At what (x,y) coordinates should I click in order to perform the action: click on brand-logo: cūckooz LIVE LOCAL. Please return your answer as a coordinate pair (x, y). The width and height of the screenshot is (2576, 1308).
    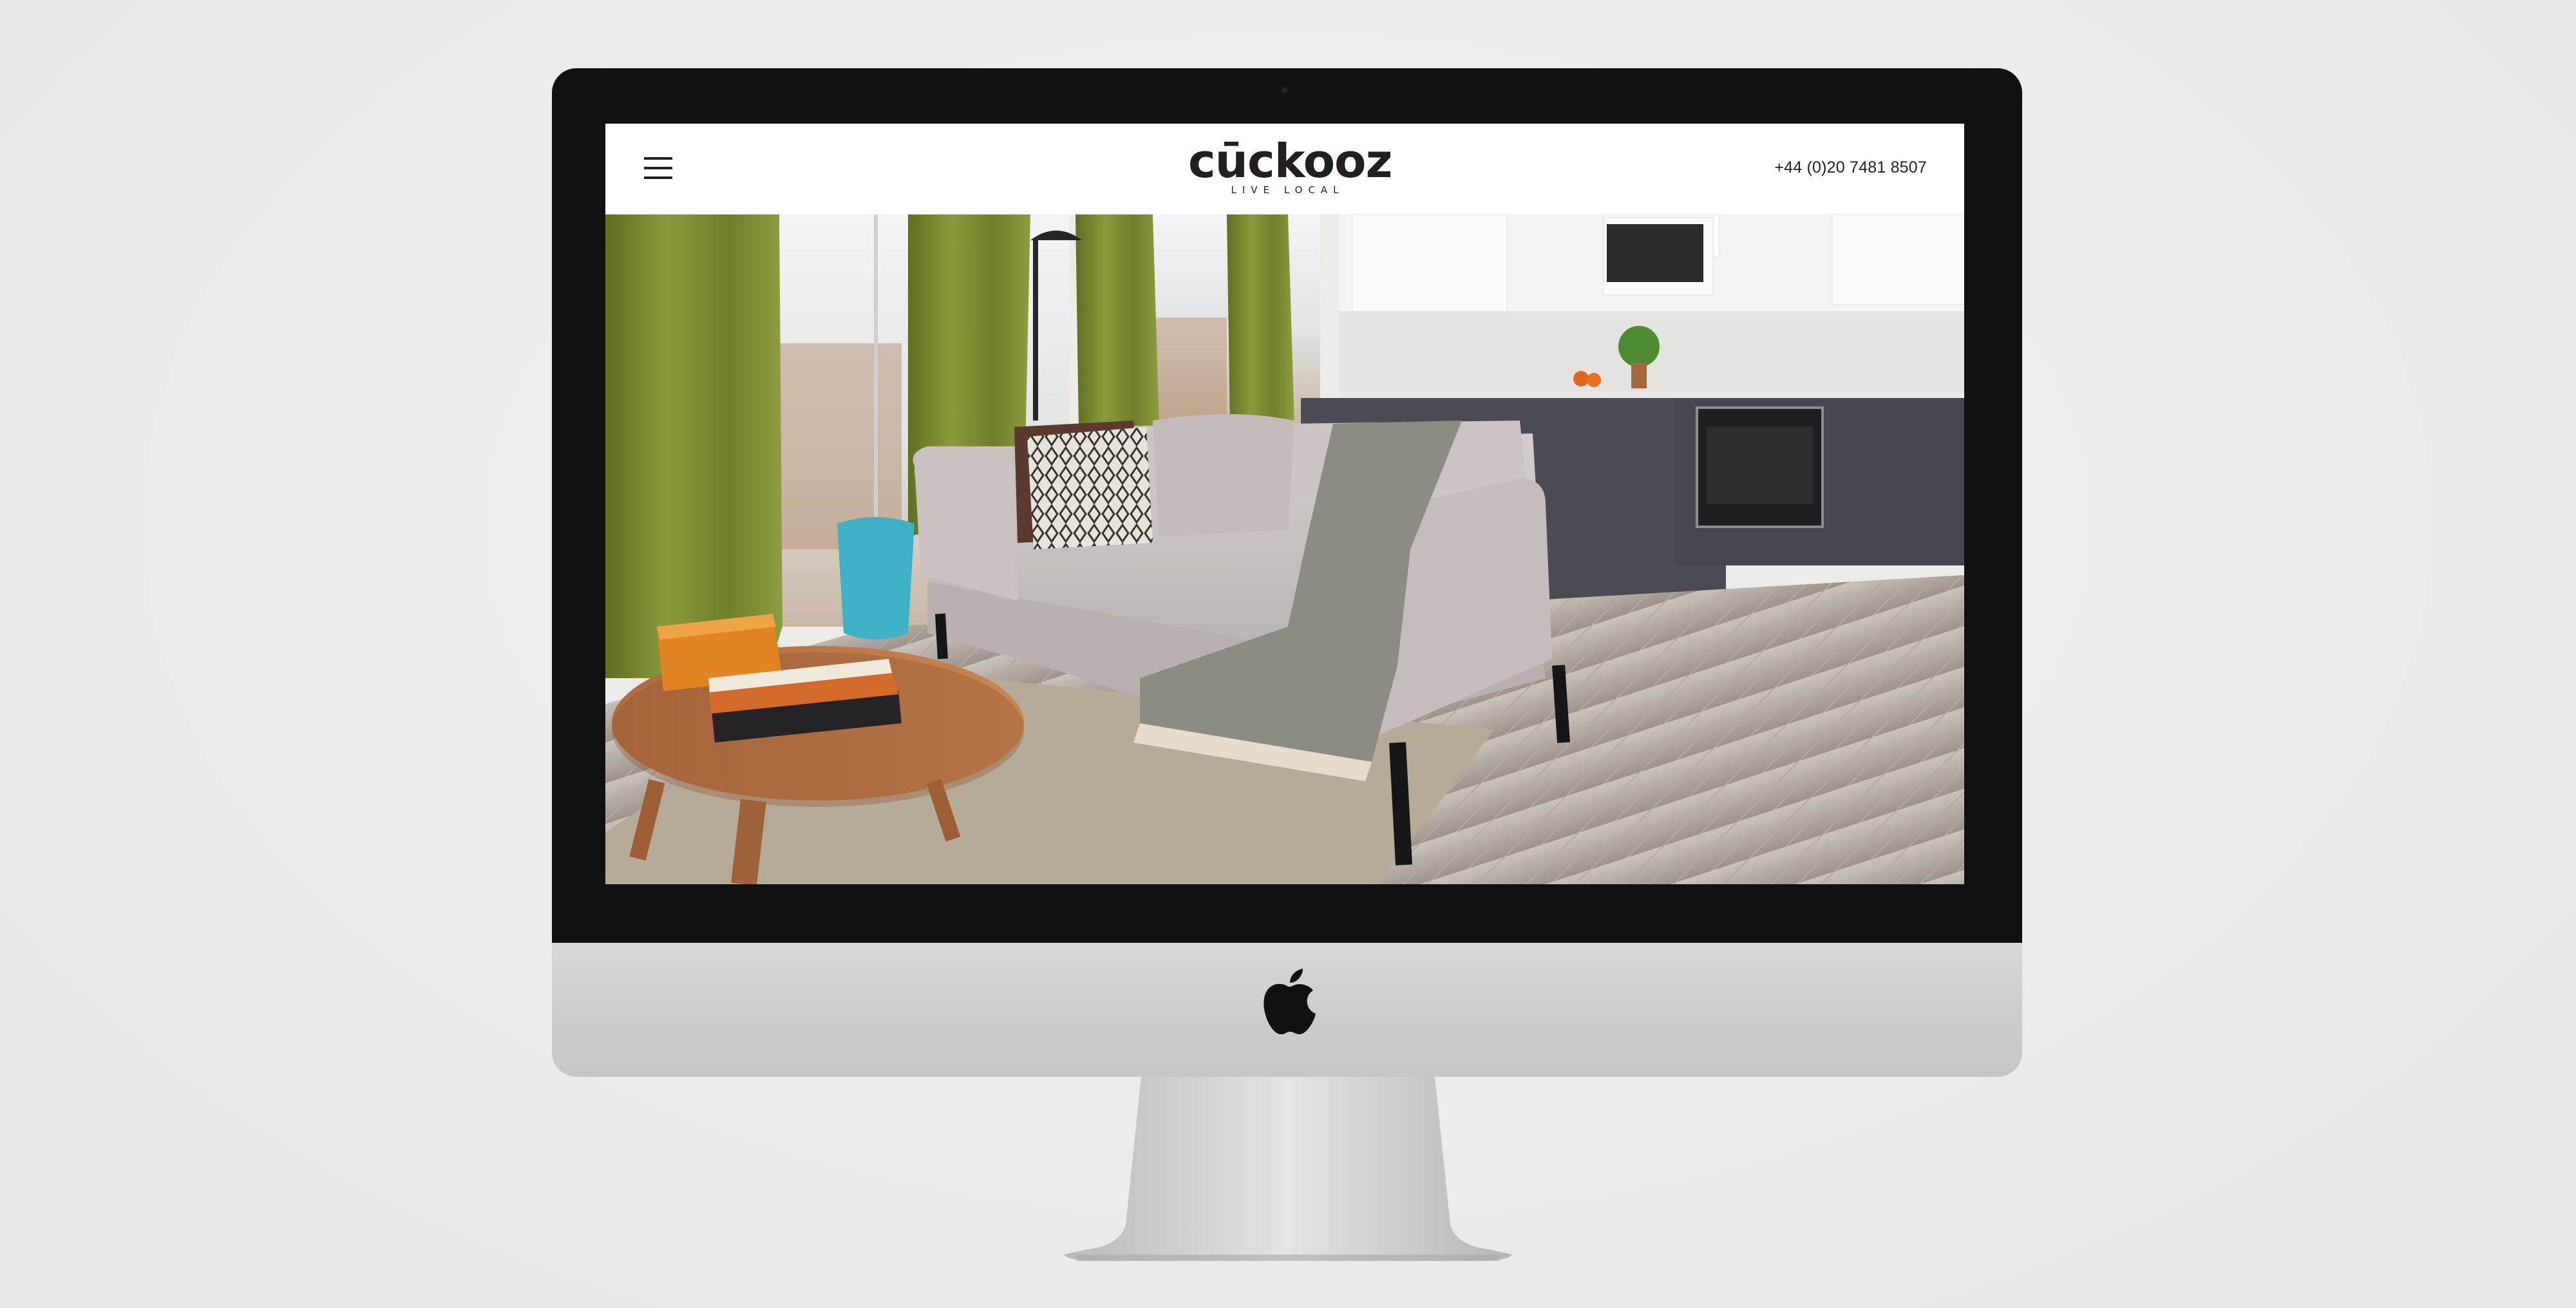
    Looking at the image, I should click on (1290, 165).